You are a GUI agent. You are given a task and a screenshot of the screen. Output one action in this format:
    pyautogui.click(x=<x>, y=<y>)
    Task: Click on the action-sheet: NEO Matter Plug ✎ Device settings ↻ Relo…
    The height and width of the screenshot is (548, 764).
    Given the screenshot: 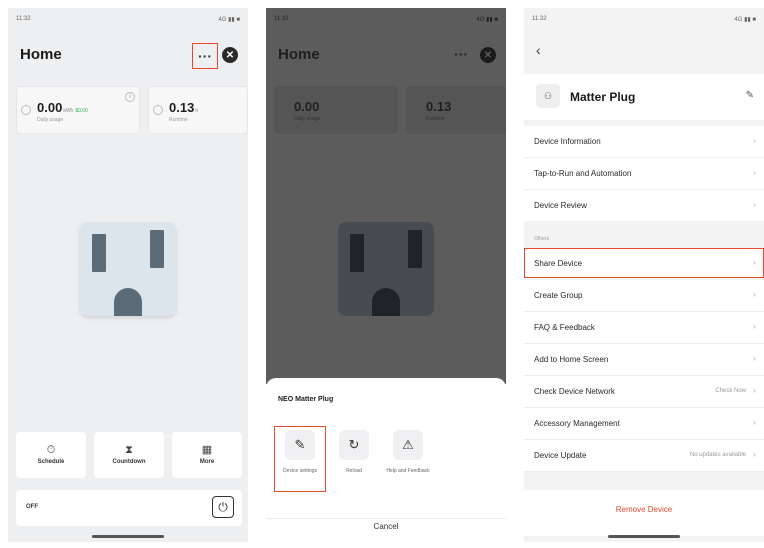 What is the action you would take?
    pyautogui.click(x=386, y=460)
    